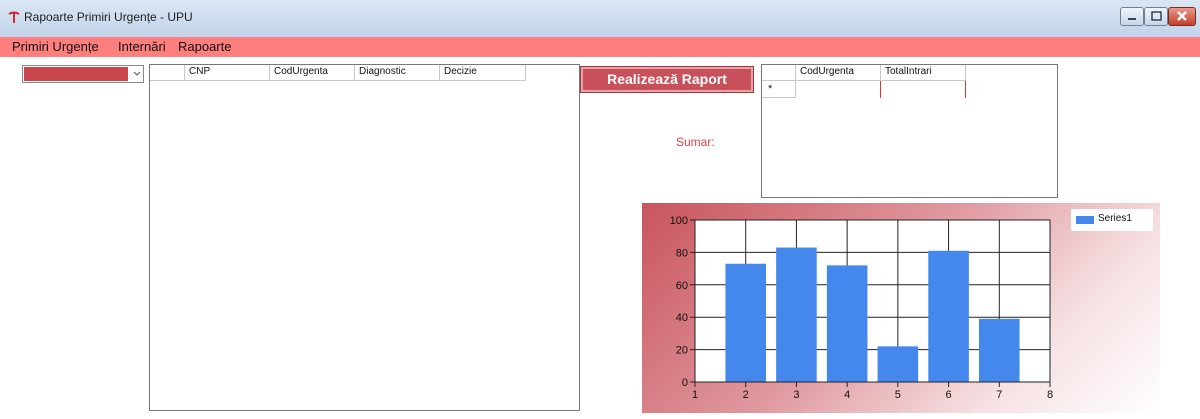 This screenshot has height=419, width=1200. I want to click on filter-dropdown, so click(83, 74).